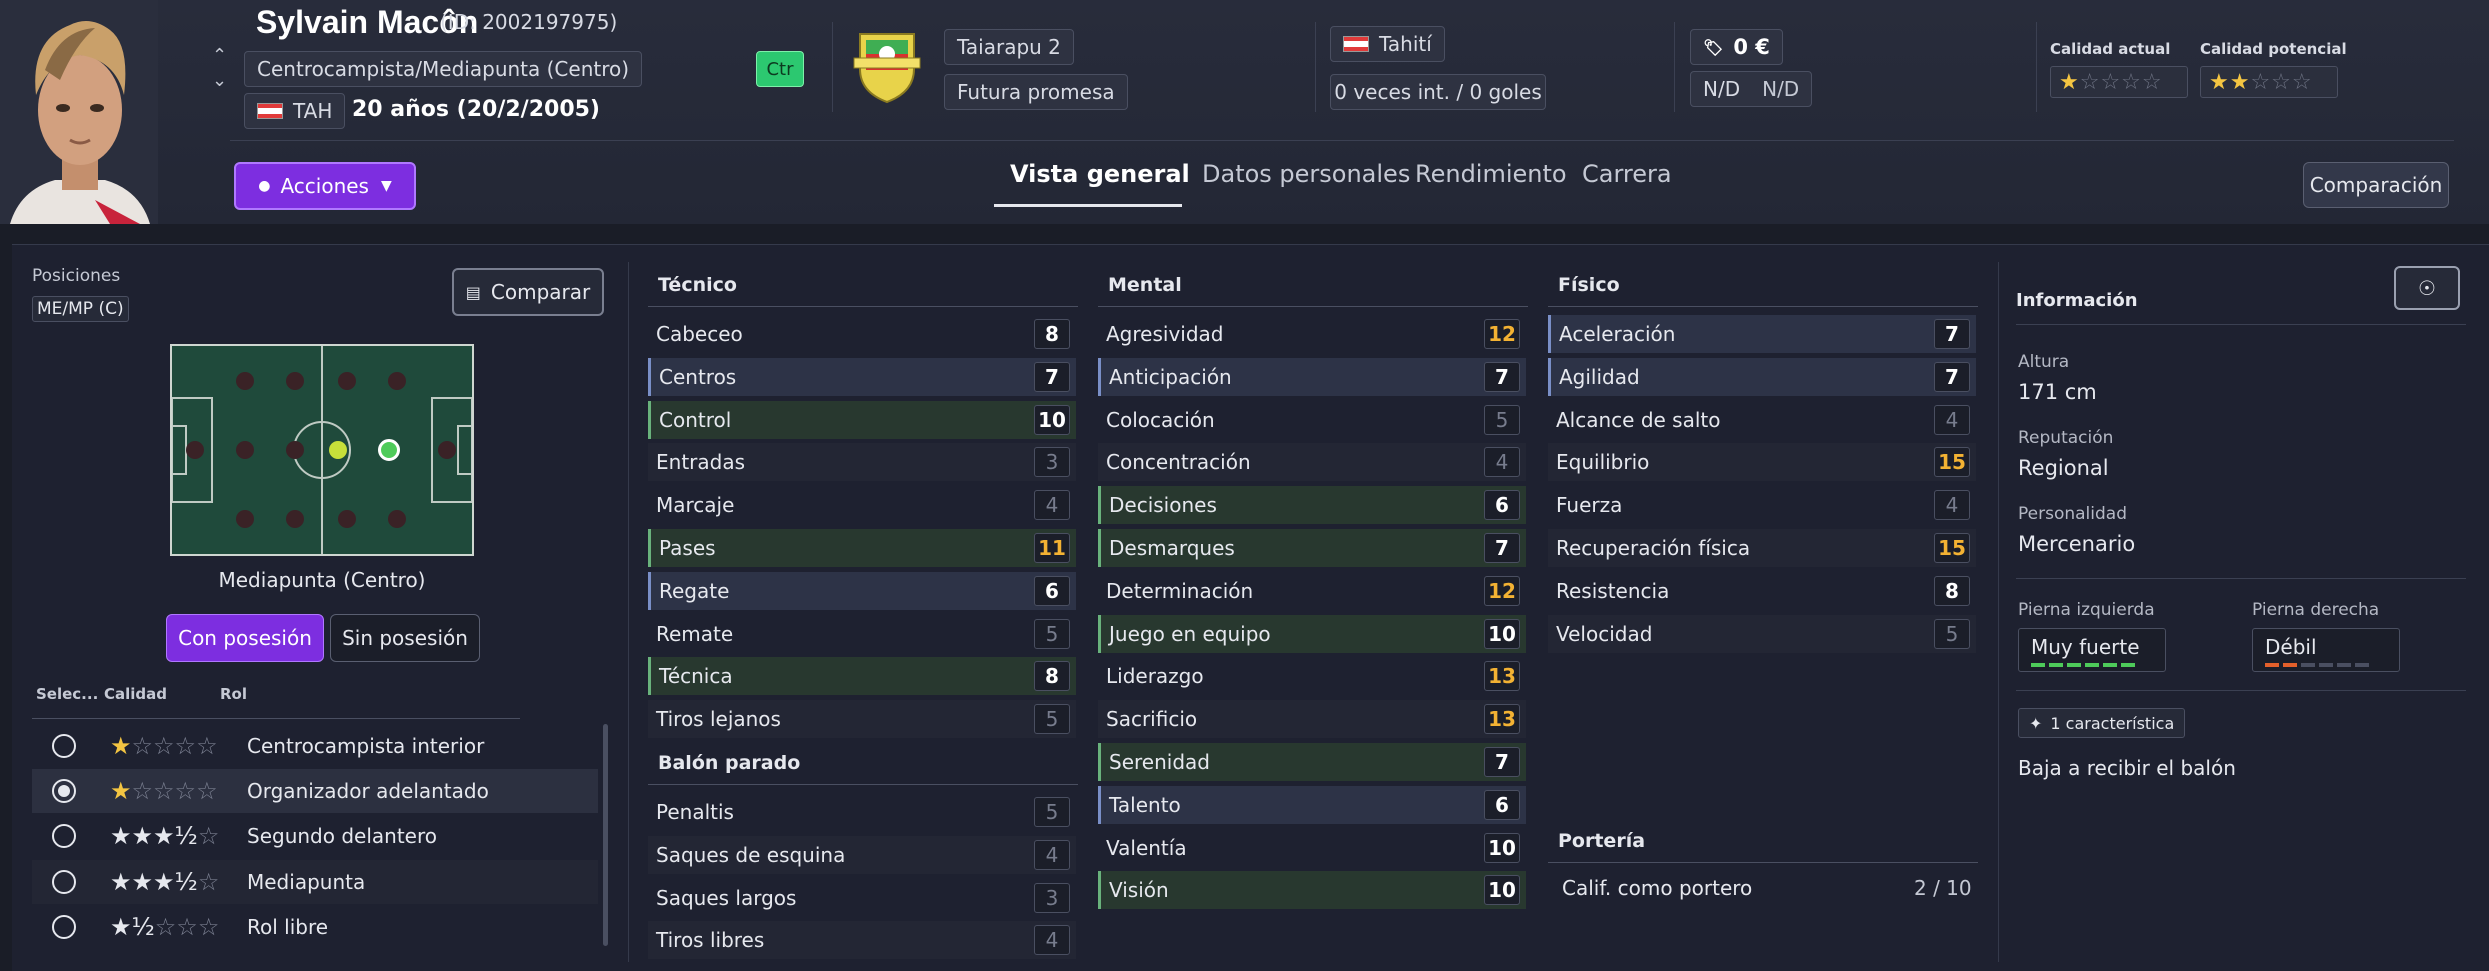  Describe the element at coordinates (862, 854) in the screenshot. I see `attribute-row: Saques de esquina 4` at that location.